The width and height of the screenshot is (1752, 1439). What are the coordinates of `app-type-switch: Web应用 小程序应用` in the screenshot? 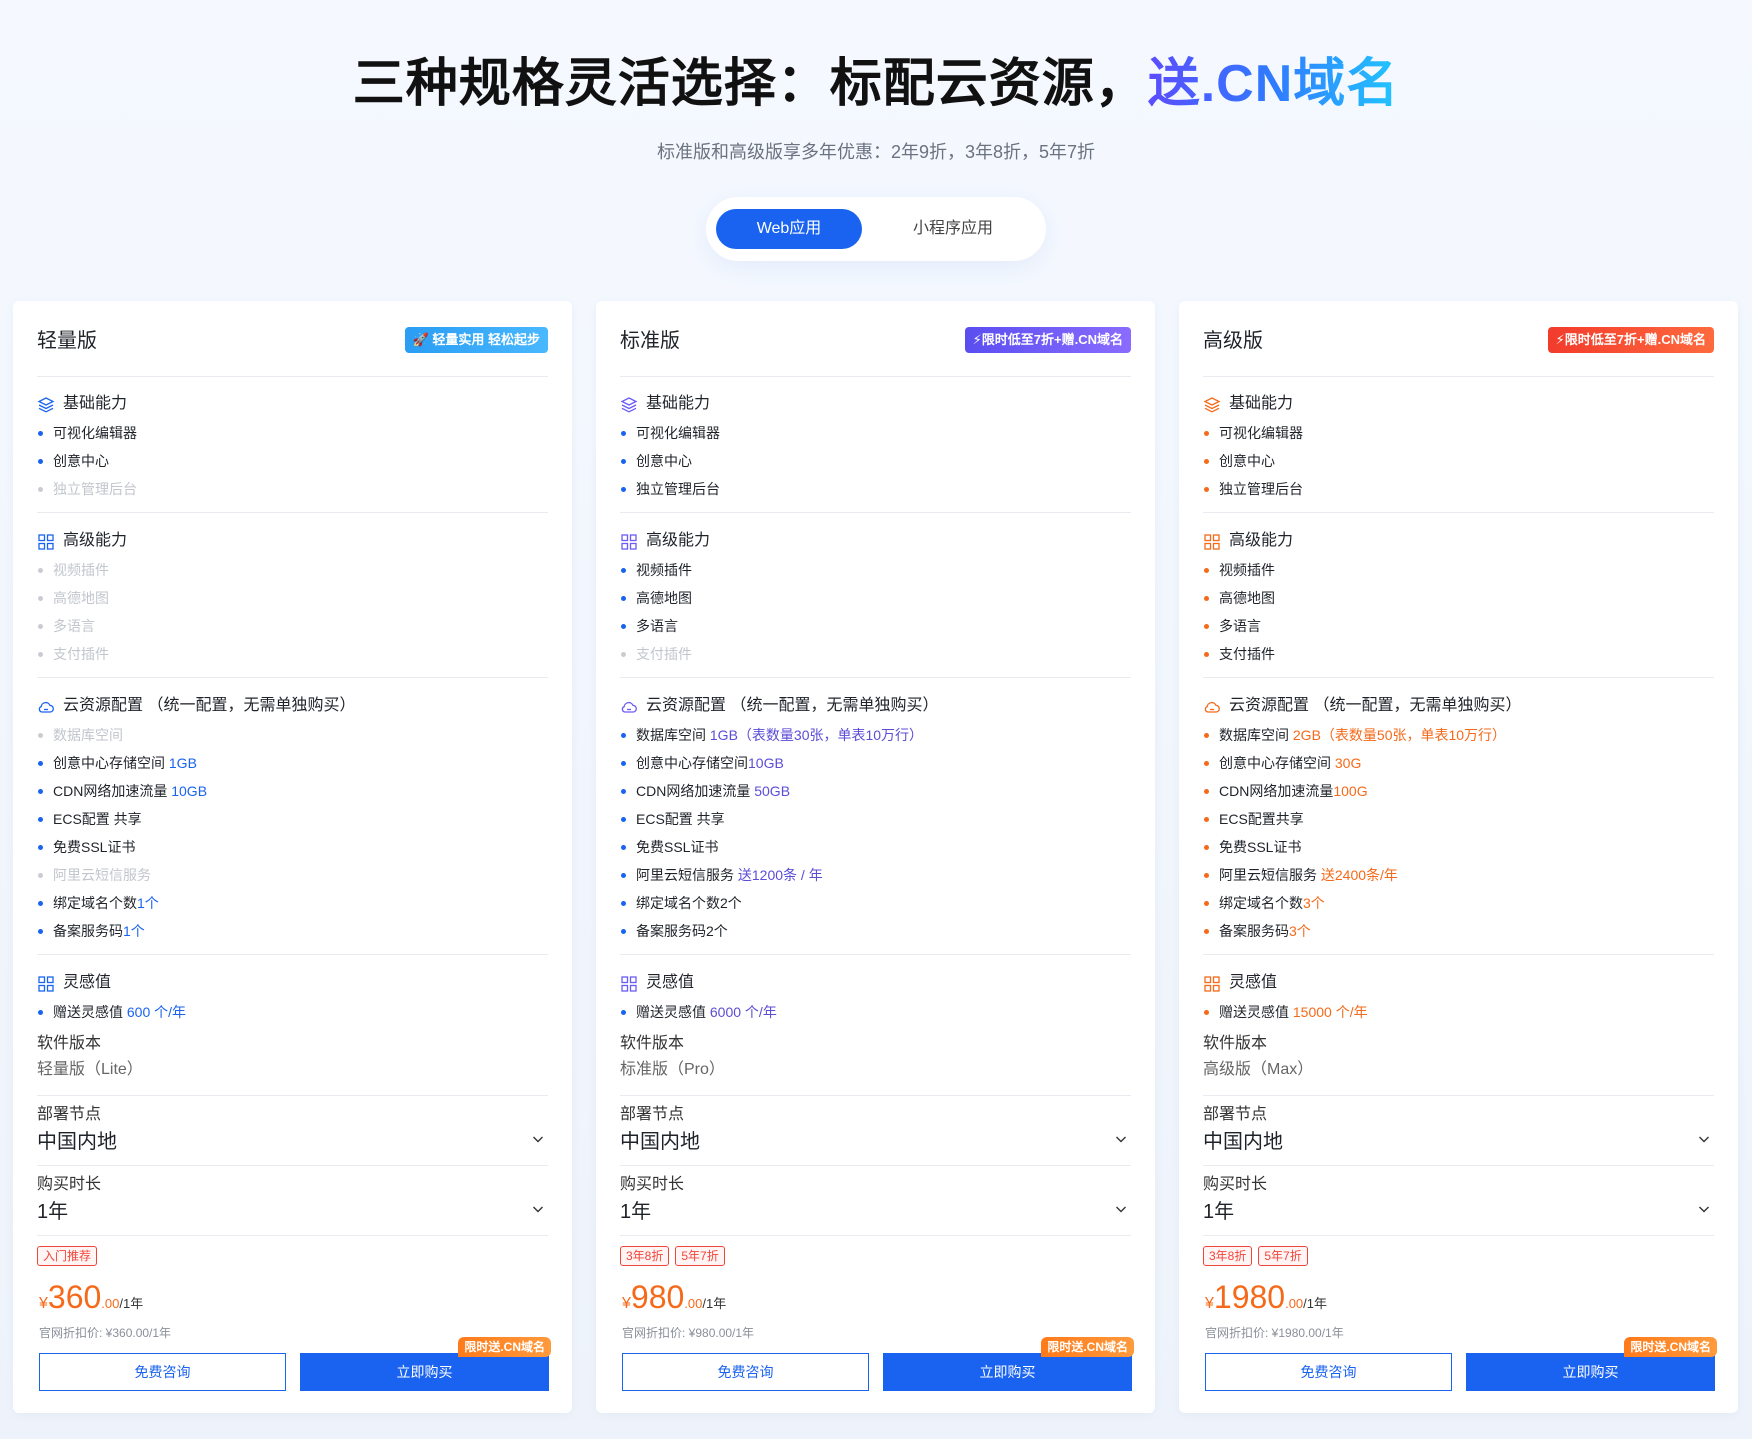 It's located at (876, 229).